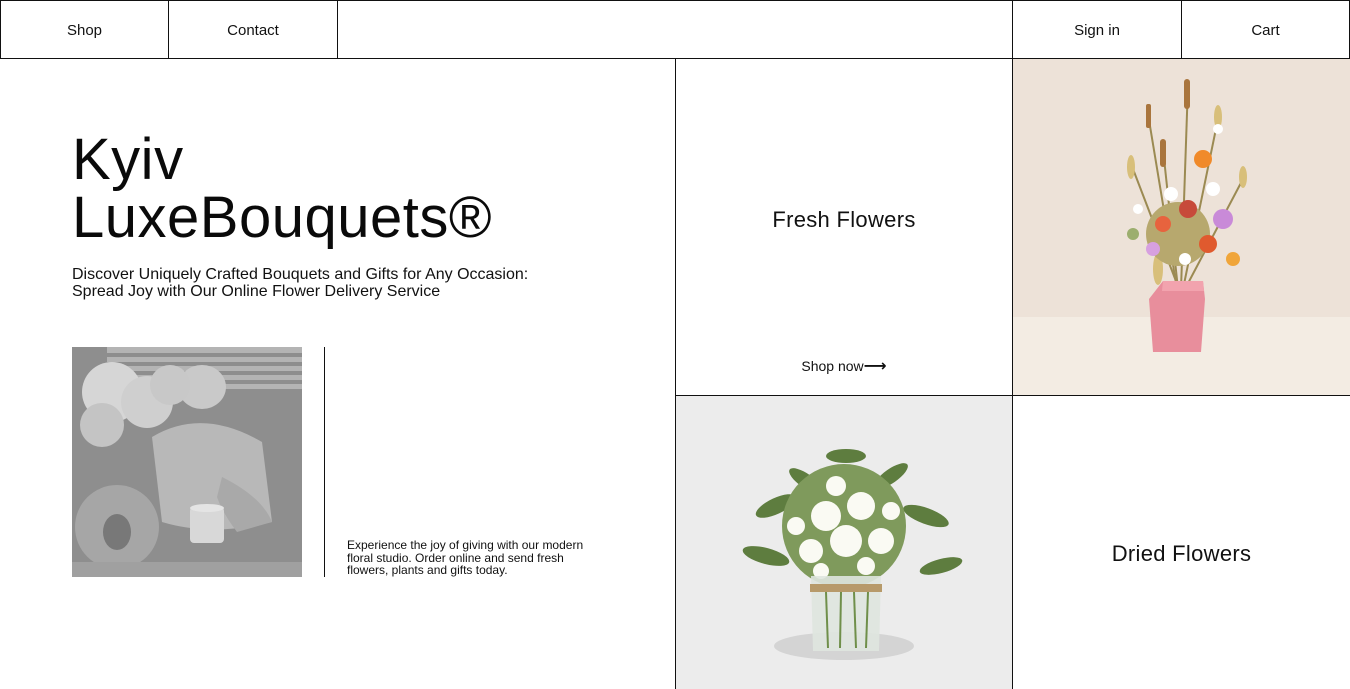 The width and height of the screenshot is (1350, 689). I want to click on hero-title: Kyiv LuxeBouquets®, so click(282, 189).